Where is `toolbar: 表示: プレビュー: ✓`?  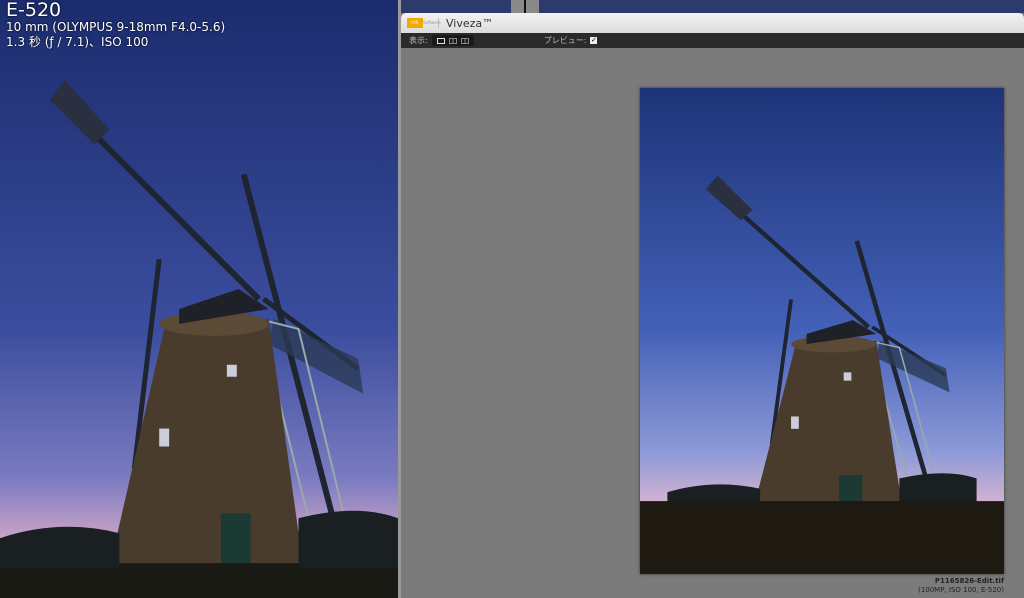
toolbar: 表示: プレビュー: ✓ is located at coordinates (712, 40).